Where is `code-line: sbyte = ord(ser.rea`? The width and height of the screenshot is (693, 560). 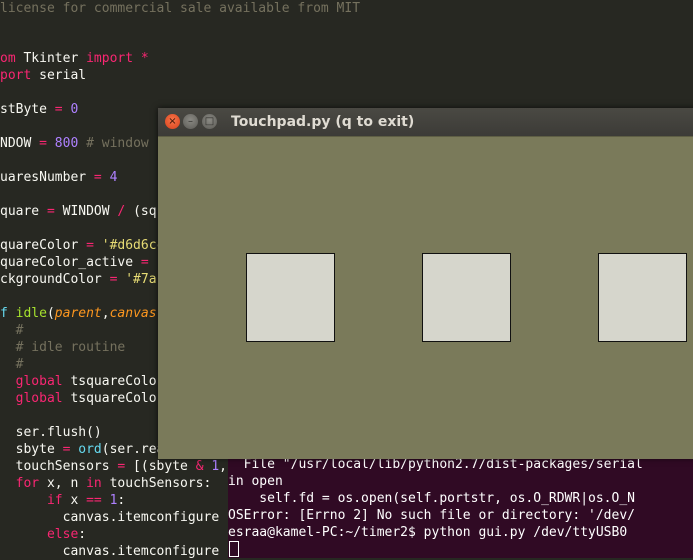 code-line: sbyte = ord(ser.rea is located at coordinates (82, 449).